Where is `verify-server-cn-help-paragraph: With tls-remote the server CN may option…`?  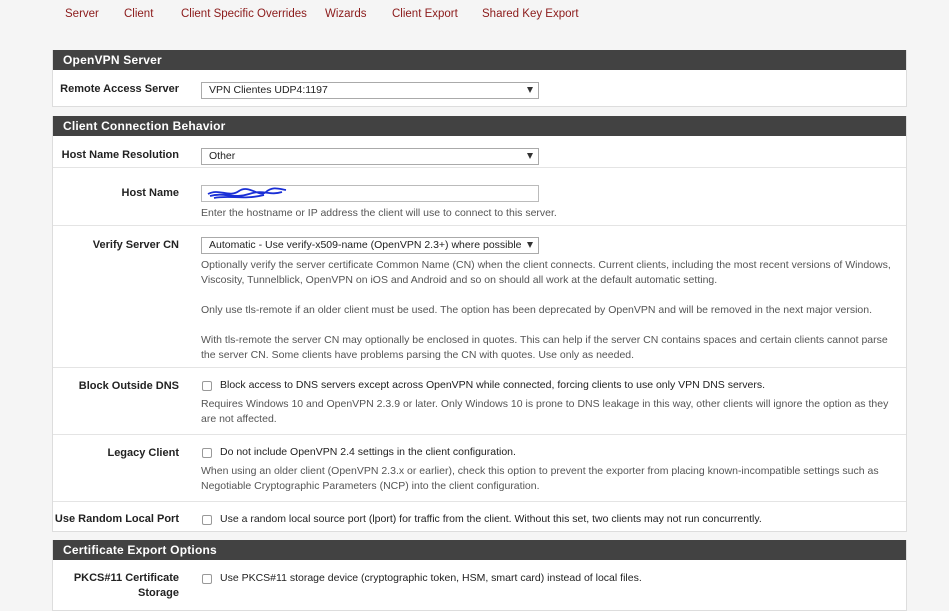
verify-server-cn-help-paragraph: With tls-remote the server CN may option… is located at coordinates (544, 347).